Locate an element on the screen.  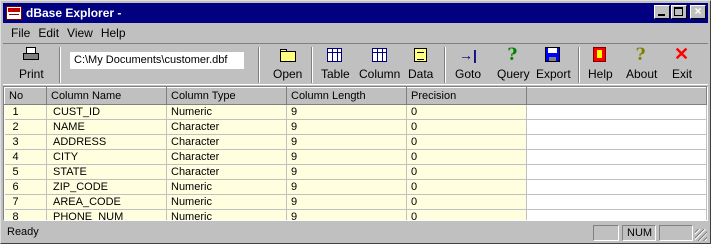
menu-view: View is located at coordinates (80, 33).